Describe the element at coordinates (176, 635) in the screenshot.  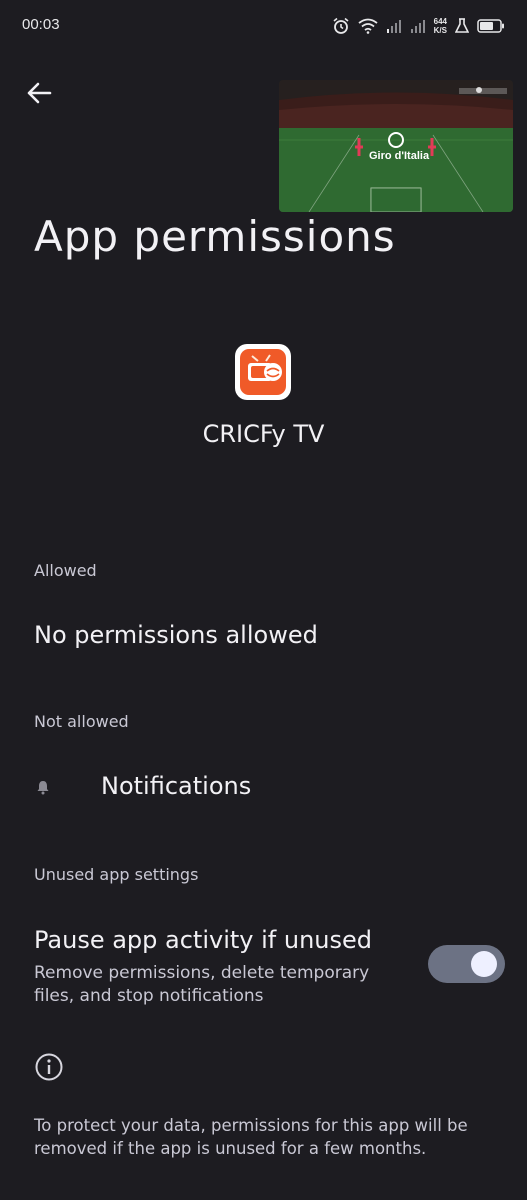
I see `no-permissions-allowed: No permissions allowed` at that location.